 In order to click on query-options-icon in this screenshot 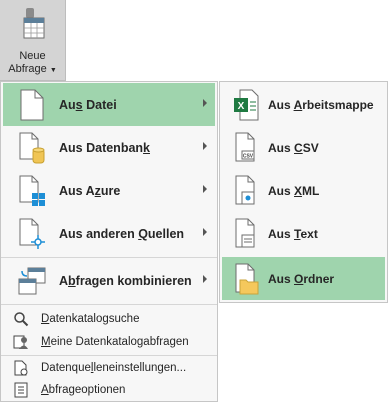, I will do `click(21, 390)`.